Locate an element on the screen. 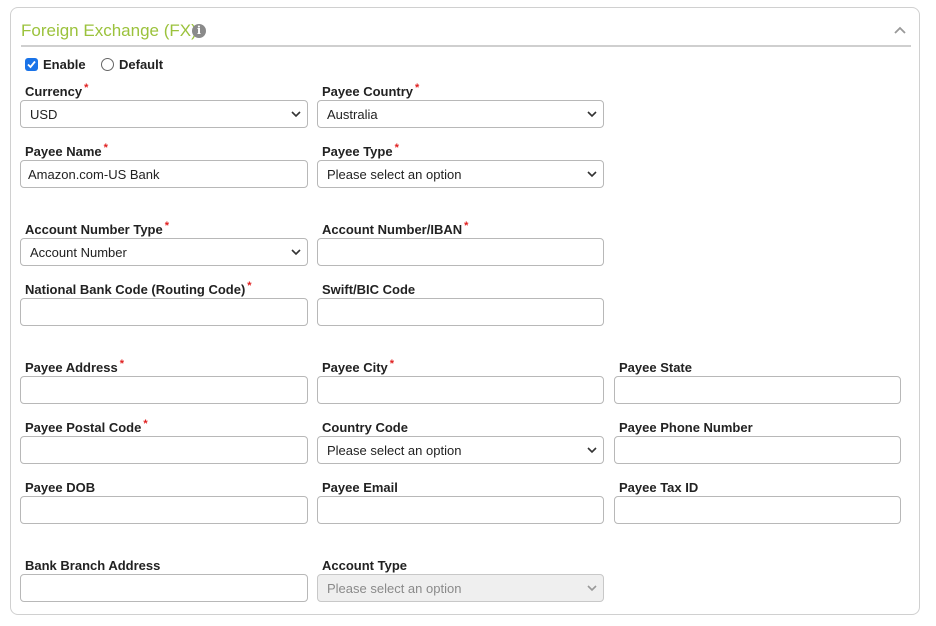  section-header: Foreign Exchange (FX) i is located at coordinates (466, 34).